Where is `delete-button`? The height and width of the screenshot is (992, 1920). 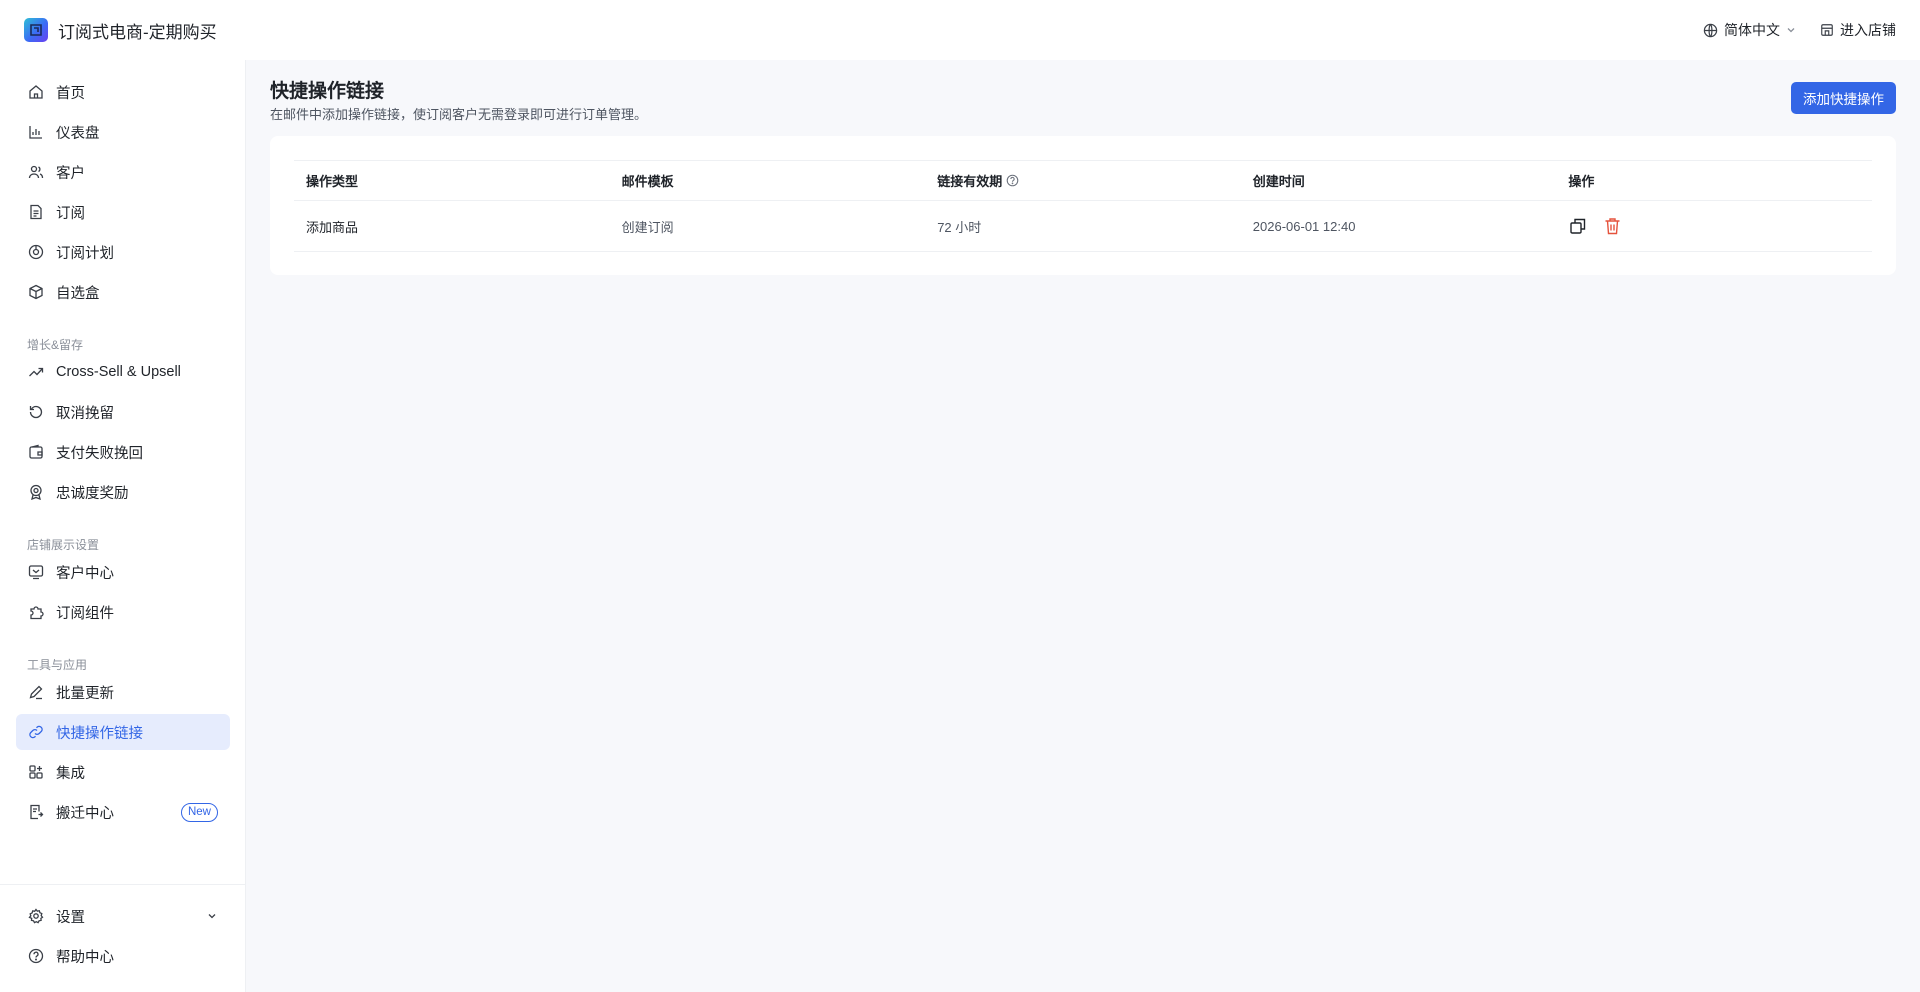 delete-button is located at coordinates (1612, 226).